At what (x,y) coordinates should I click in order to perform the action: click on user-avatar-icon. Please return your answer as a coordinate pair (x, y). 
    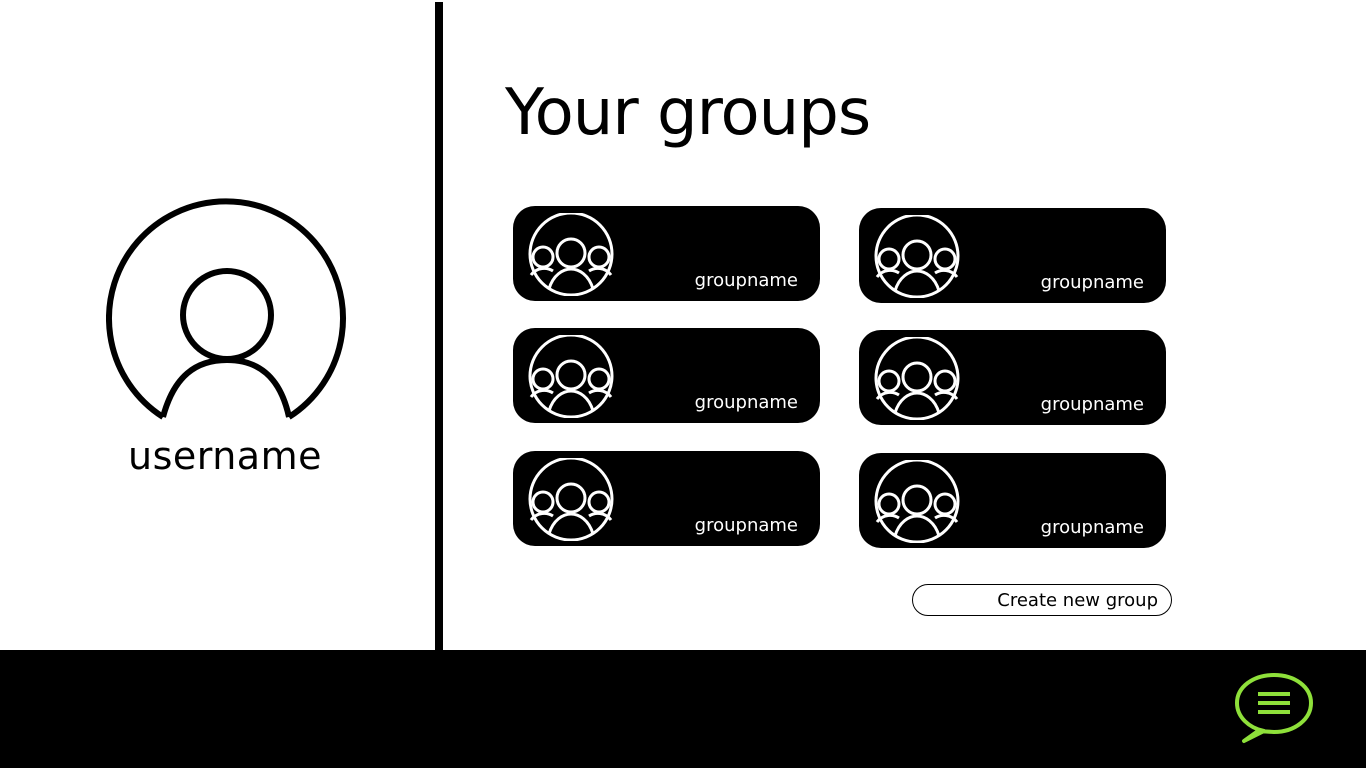
    Looking at the image, I should click on (227, 312).